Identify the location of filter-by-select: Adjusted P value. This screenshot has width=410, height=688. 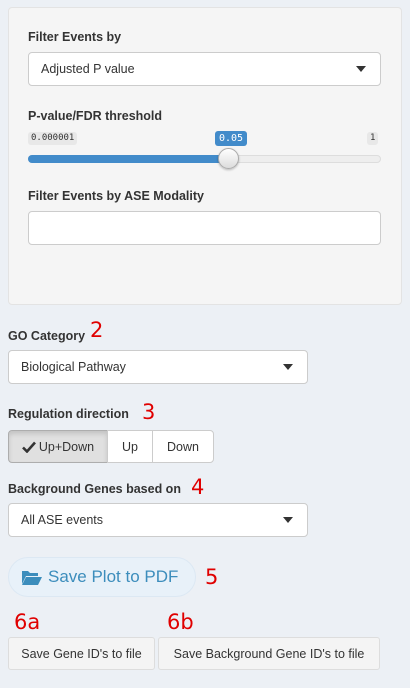
(204, 69).